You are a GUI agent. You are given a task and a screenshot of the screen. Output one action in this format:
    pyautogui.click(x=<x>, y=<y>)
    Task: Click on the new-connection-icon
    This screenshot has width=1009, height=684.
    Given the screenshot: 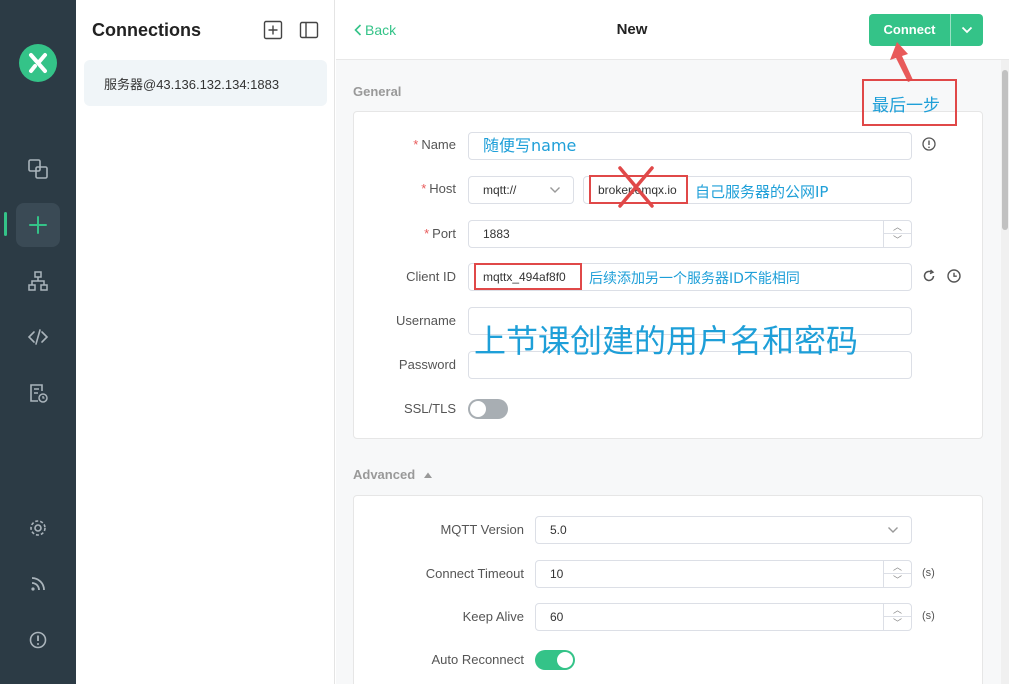 What is the action you would take?
    pyautogui.click(x=38, y=225)
    